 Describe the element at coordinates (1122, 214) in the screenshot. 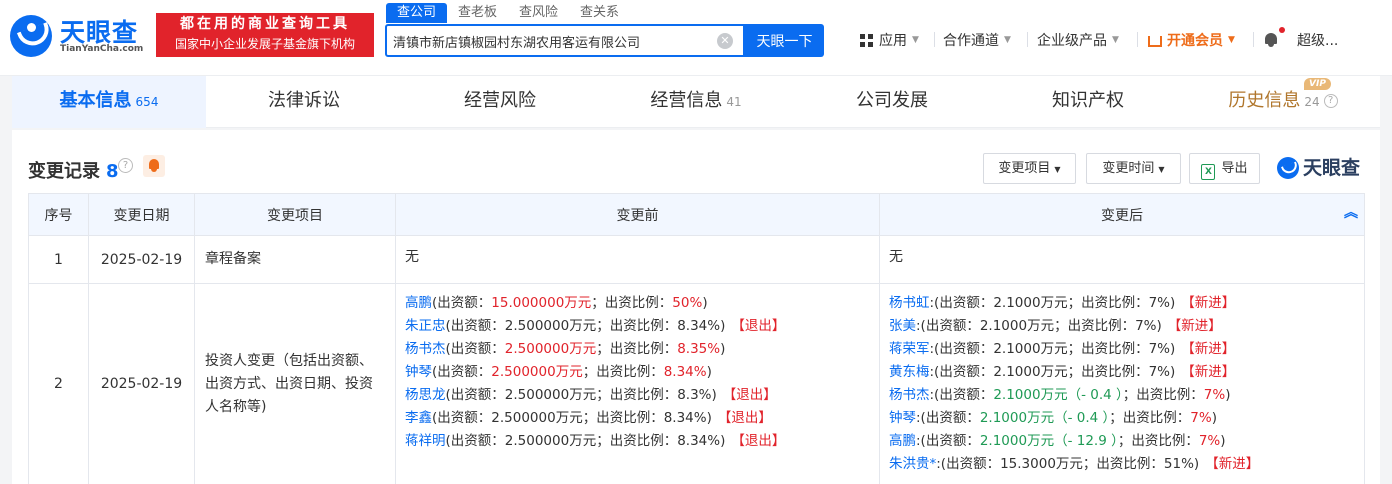

I see `col-header-after: 变更后 ︽` at that location.